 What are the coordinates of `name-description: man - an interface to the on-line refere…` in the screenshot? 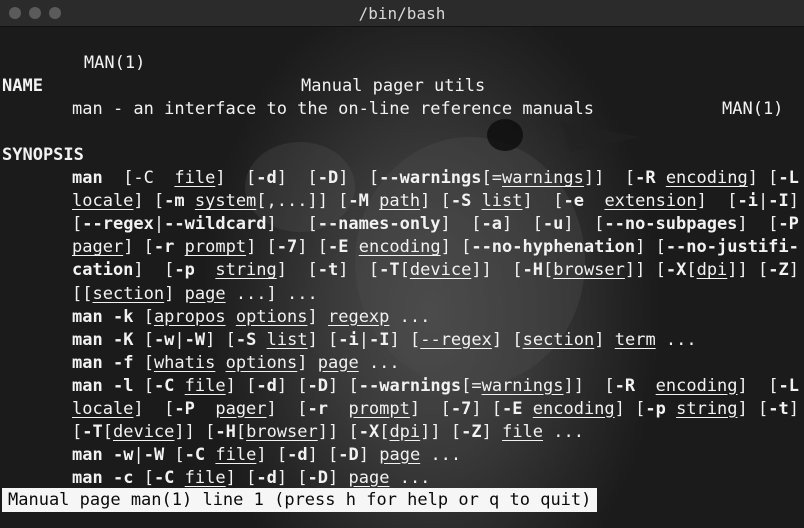 It's located at (333, 109).